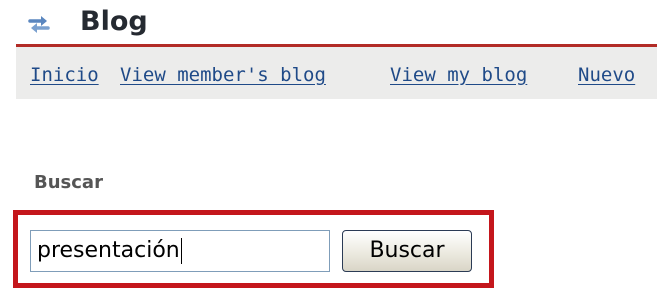 Image resolution: width=657 pixels, height=293 pixels. I want to click on search-section-label: Buscar, so click(68, 182).